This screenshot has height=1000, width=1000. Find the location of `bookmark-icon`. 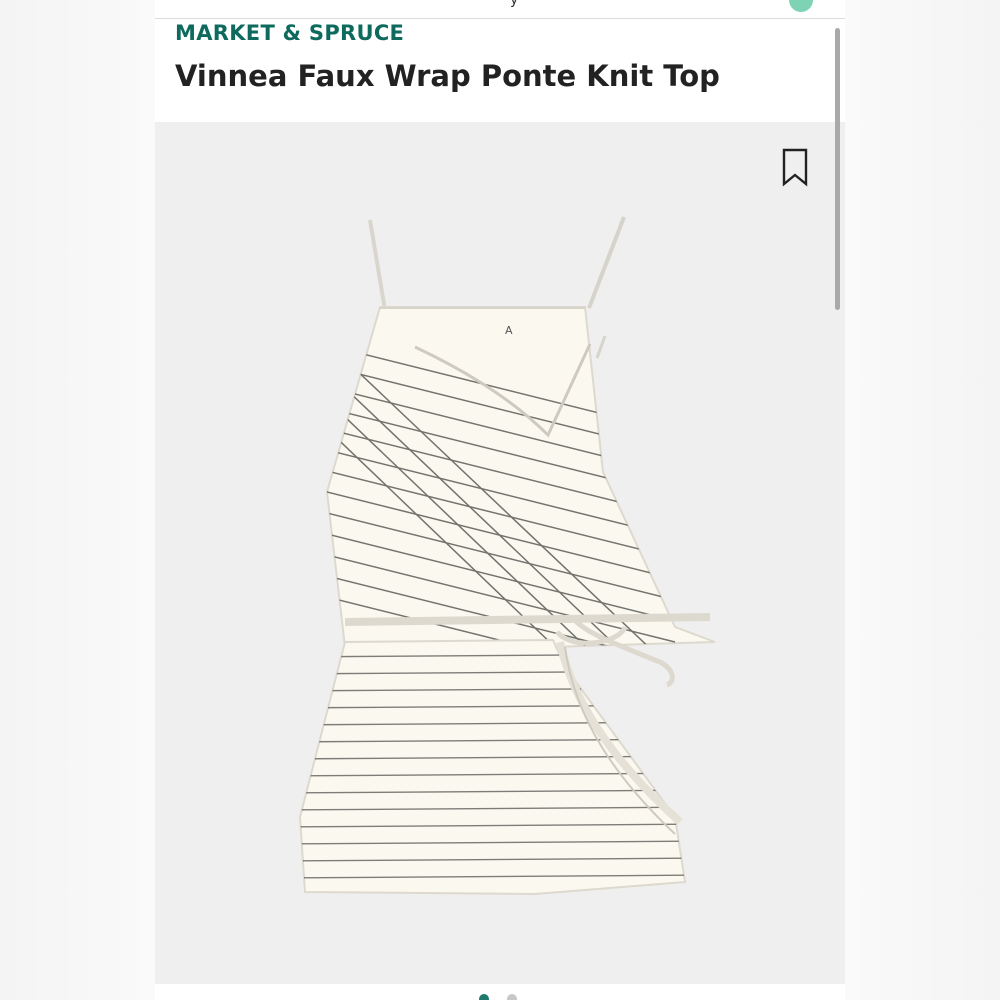

bookmark-icon is located at coordinates (795, 167).